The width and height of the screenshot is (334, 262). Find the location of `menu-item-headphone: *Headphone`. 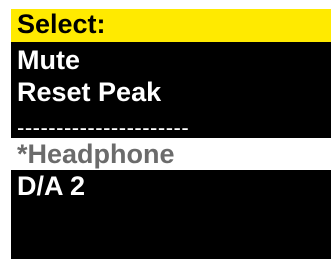

menu-item-headphone: *Headphone is located at coordinates (171, 154).